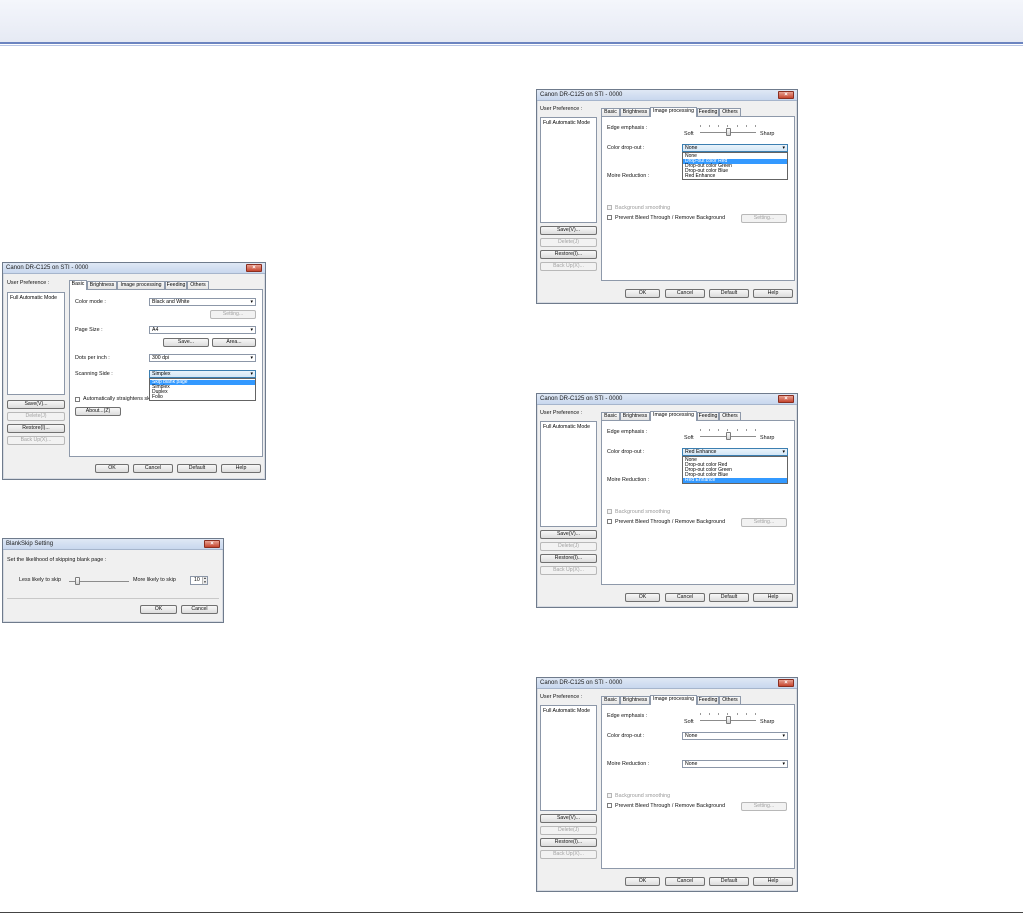 The image size is (1023, 919). I want to click on auto-straighten-checkbox, so click(77, 399).